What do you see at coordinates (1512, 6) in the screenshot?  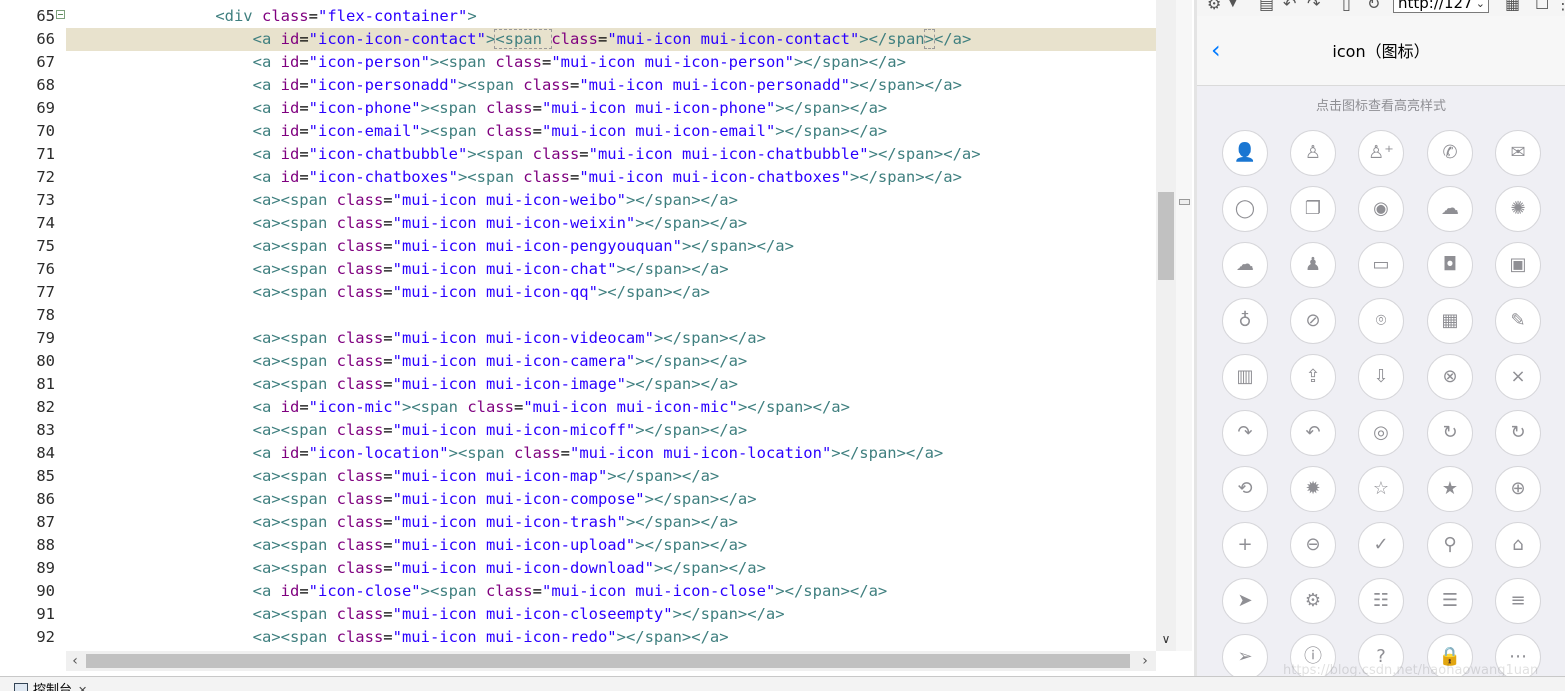 I see `screenshot-icon: ▦` at bounding box center [1512, 6].